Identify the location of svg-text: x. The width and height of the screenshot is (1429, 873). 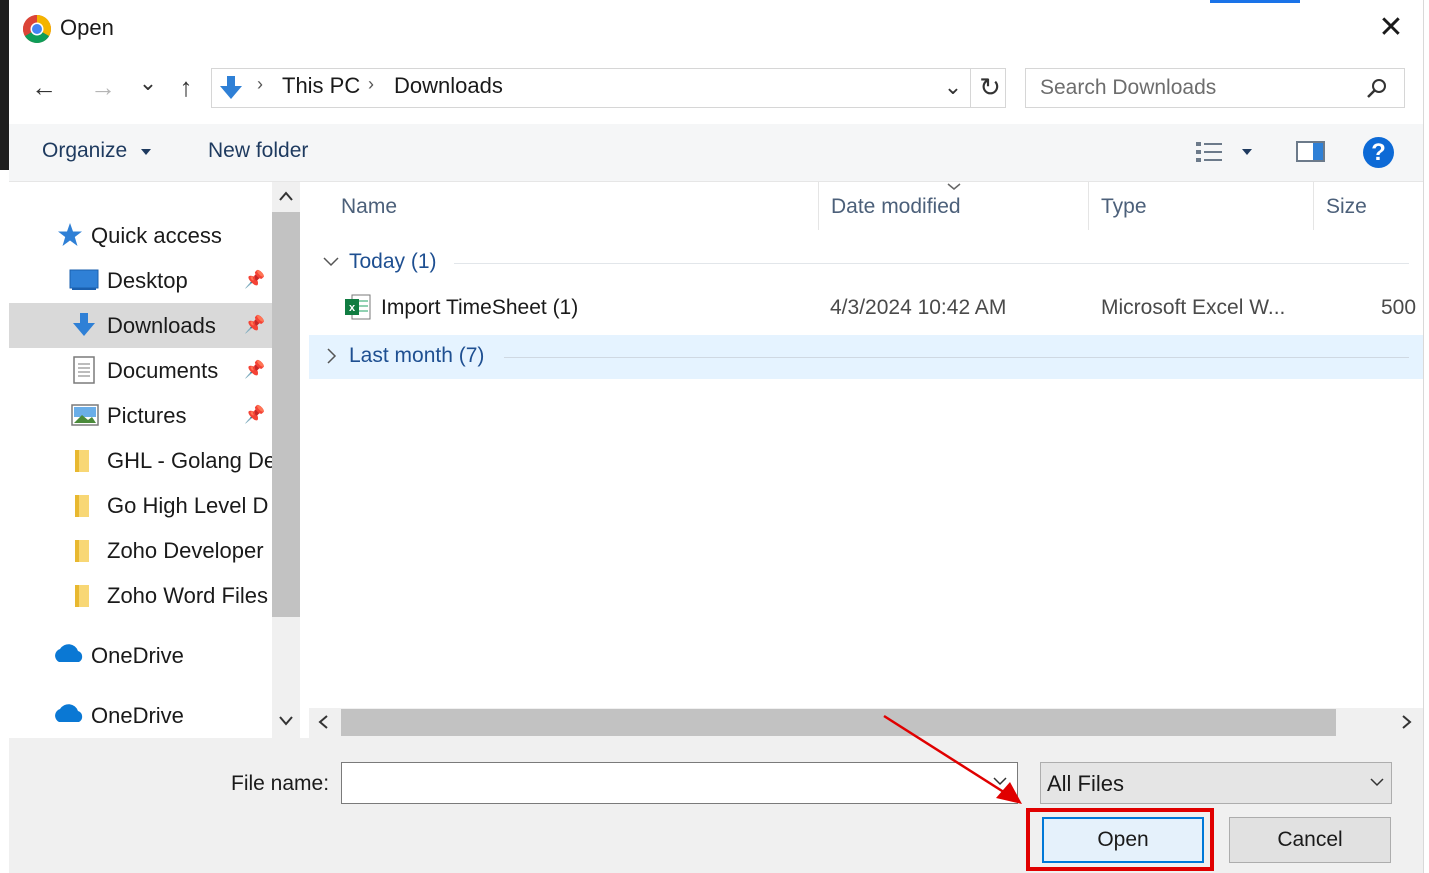
(352, 308).